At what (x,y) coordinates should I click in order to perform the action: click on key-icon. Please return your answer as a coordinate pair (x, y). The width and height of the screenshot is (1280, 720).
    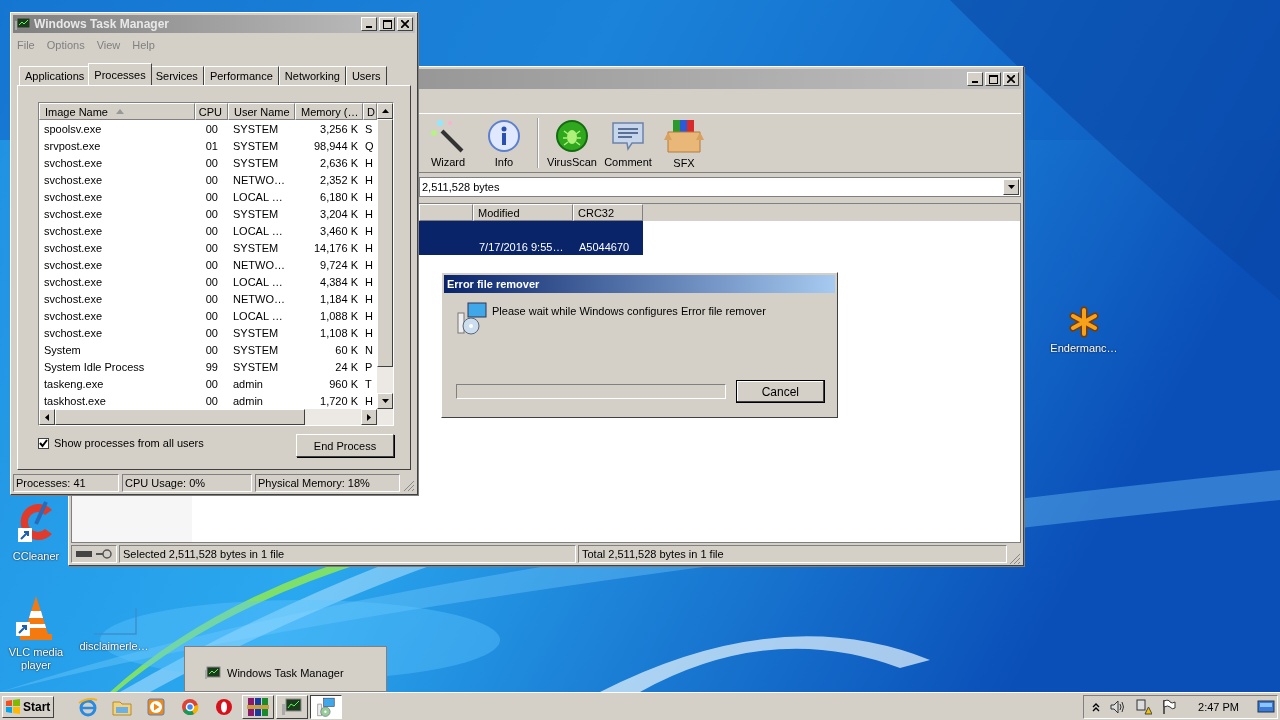
    Looking at the image, I should click on (104, 554).